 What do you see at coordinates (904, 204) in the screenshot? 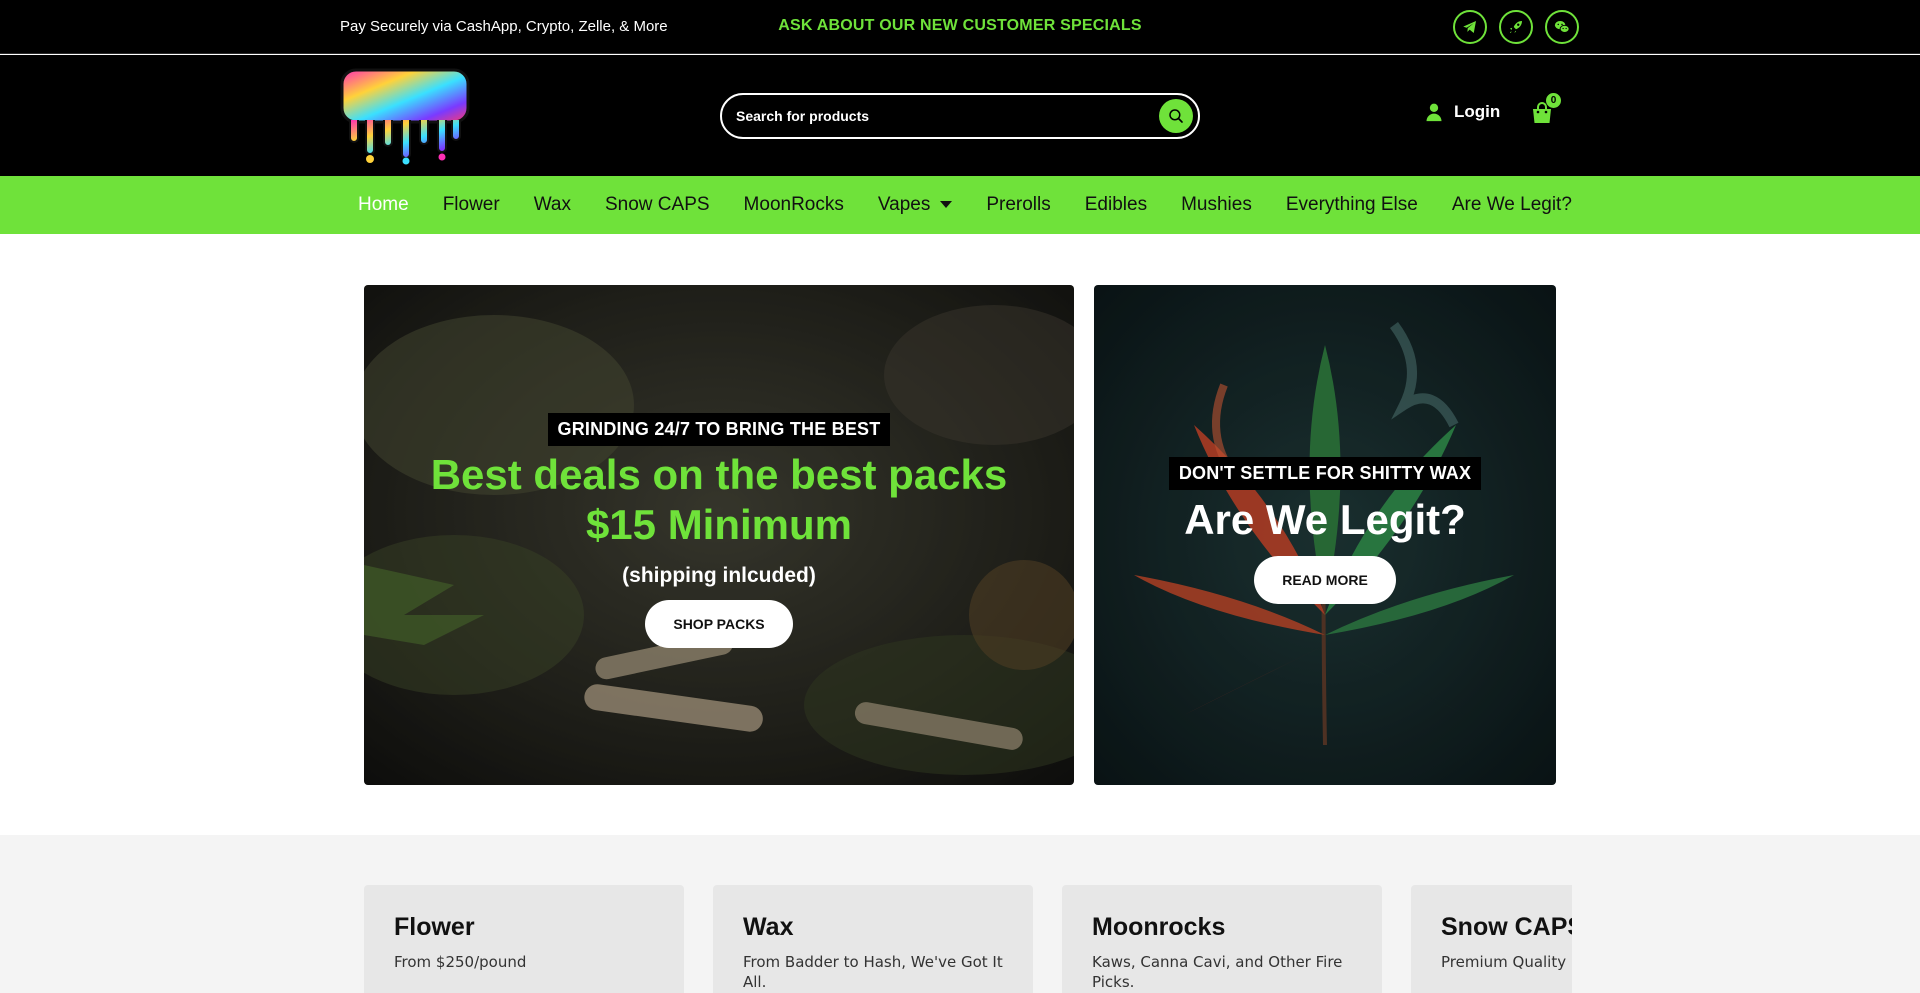
I see `nav-label: Vapes` at bounding box center [904, 204].